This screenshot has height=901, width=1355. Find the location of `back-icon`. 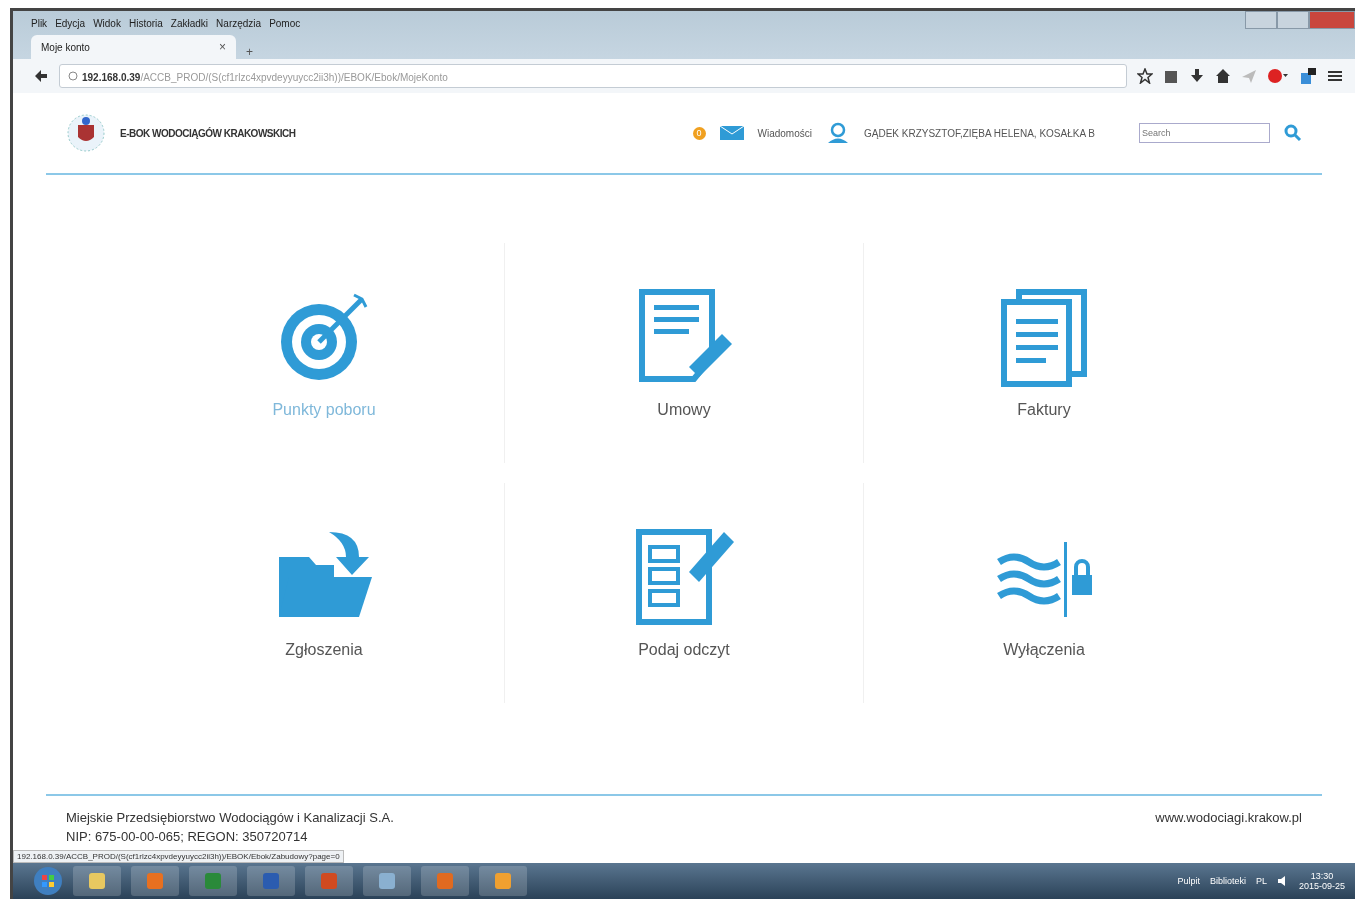

back-icon is located at coordinates (41, 76).